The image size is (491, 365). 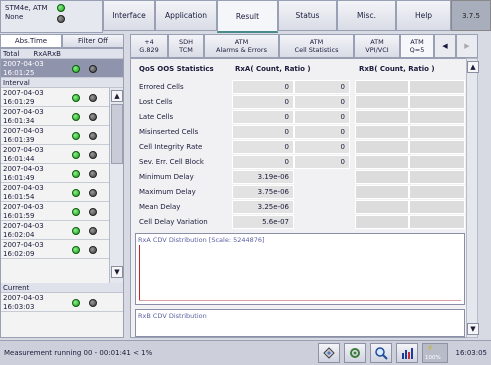 I want to click on tab-status: Status, so click(x=307, y=15).